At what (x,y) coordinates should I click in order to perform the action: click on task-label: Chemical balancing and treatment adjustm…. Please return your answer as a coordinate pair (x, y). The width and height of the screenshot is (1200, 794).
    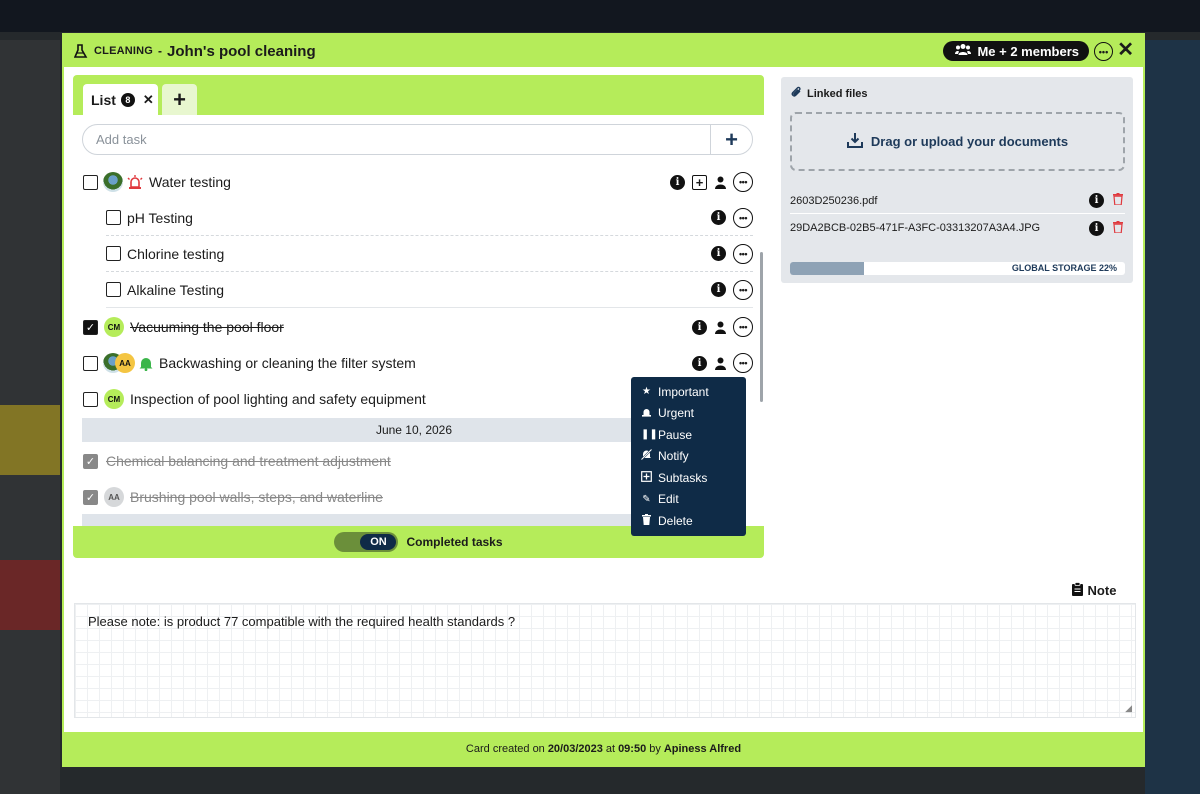
    Looking at the image, I should click on (248, 461).